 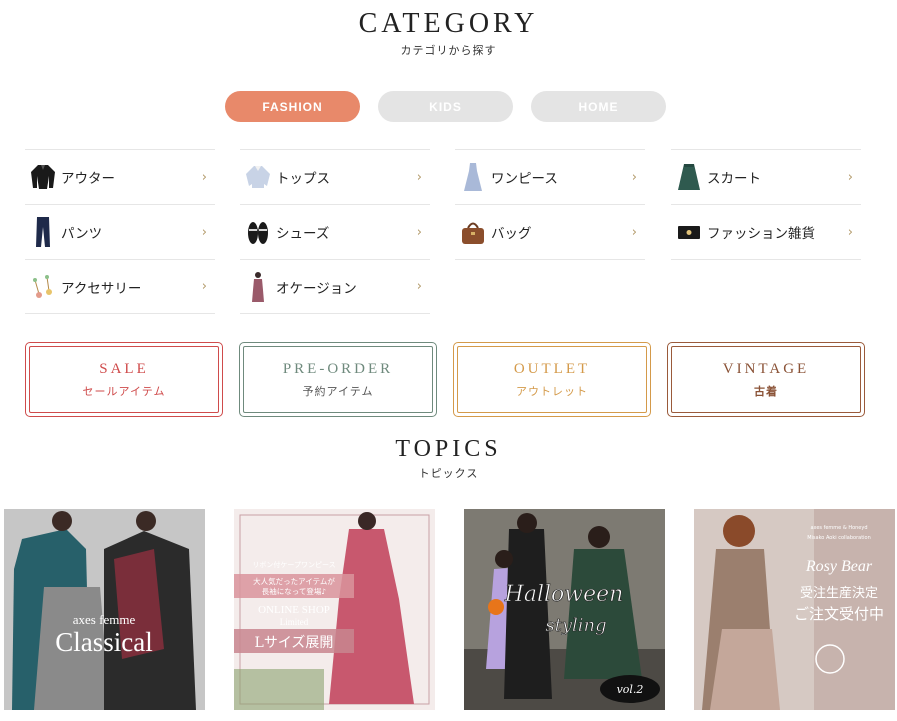 I want to click on accessory-goods-icon, so click(x=689, y=232).